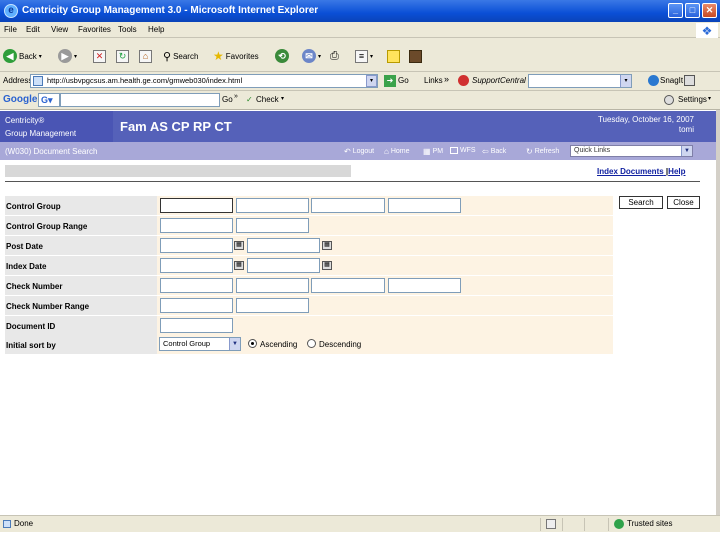 This screenshot has height=540, width=720. What do you see at coordinates (371, 81) in the screenshot?
I see `address-dropdown-icon: ▾` at bounding box center [371, 81].